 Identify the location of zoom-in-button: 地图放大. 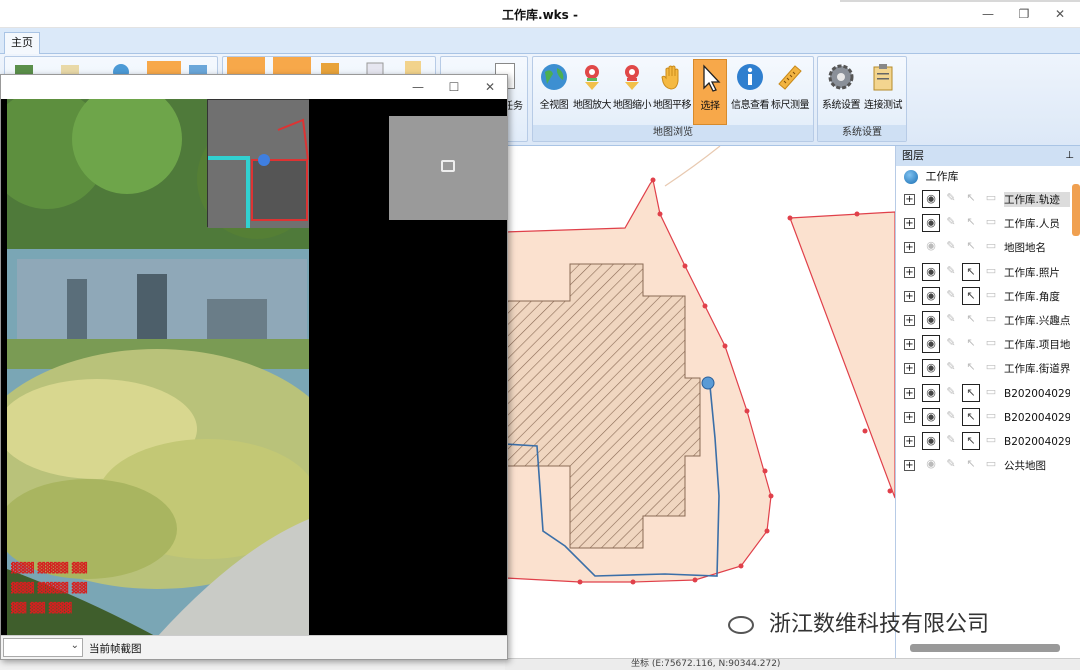
(592, 92).